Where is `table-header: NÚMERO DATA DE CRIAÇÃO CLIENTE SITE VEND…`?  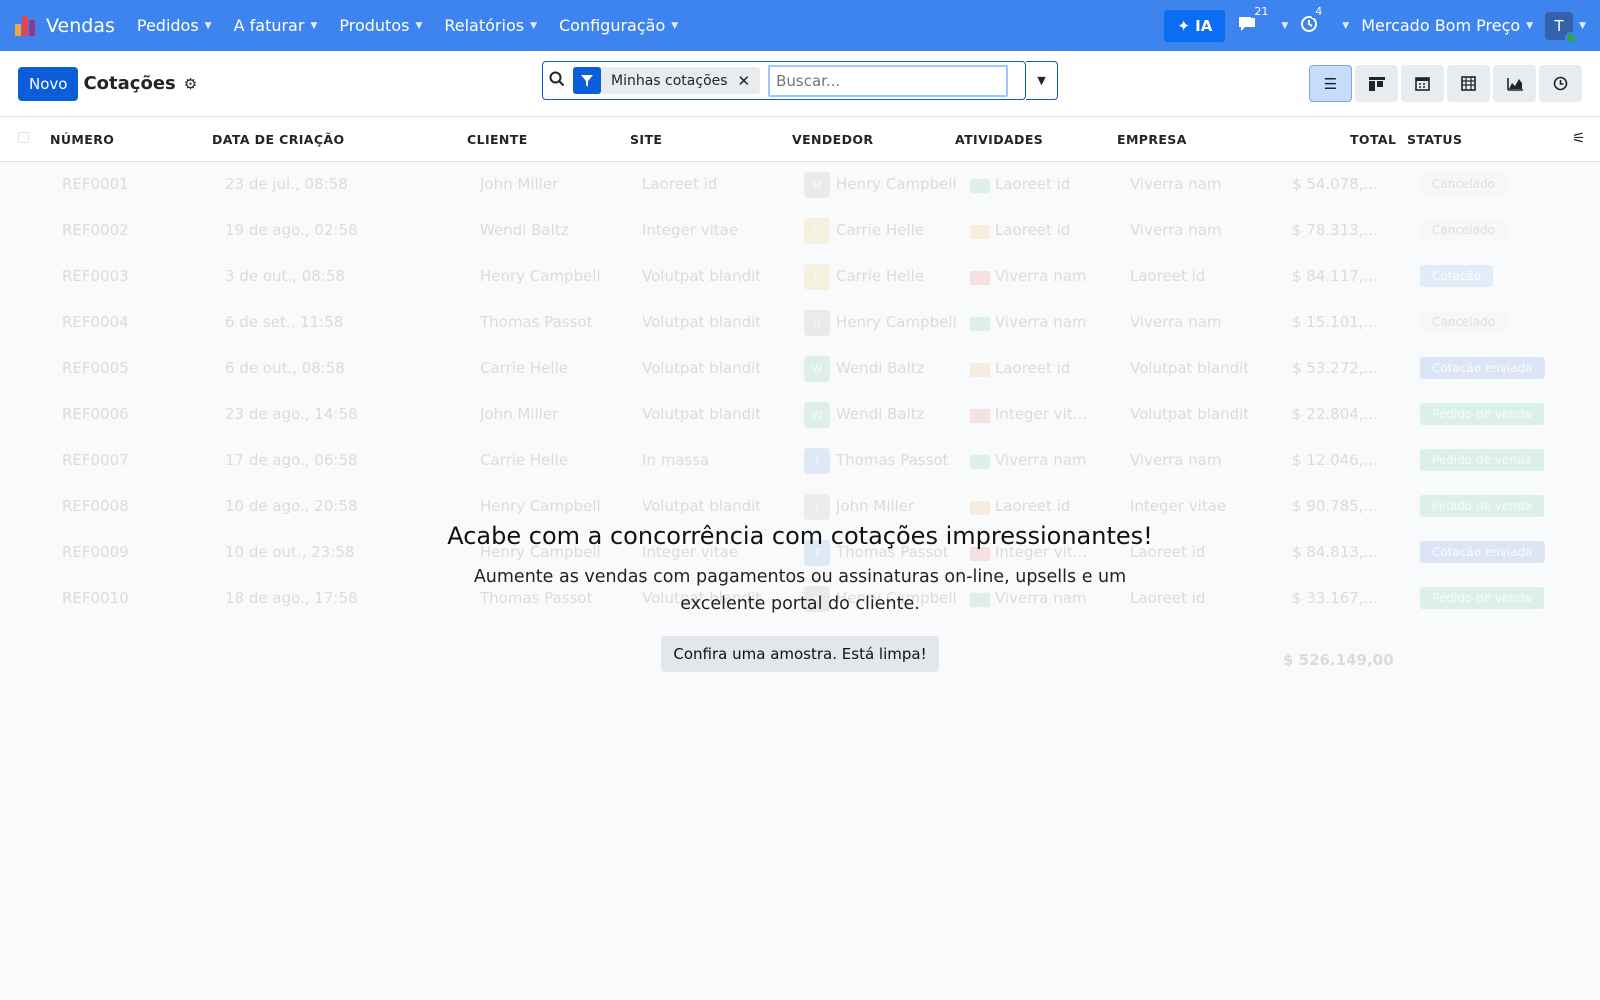
table-header: NÚMERO DATA DE CRIAÇÃO CLIENTE SITE VEND… is located at coordinates (800, 139).